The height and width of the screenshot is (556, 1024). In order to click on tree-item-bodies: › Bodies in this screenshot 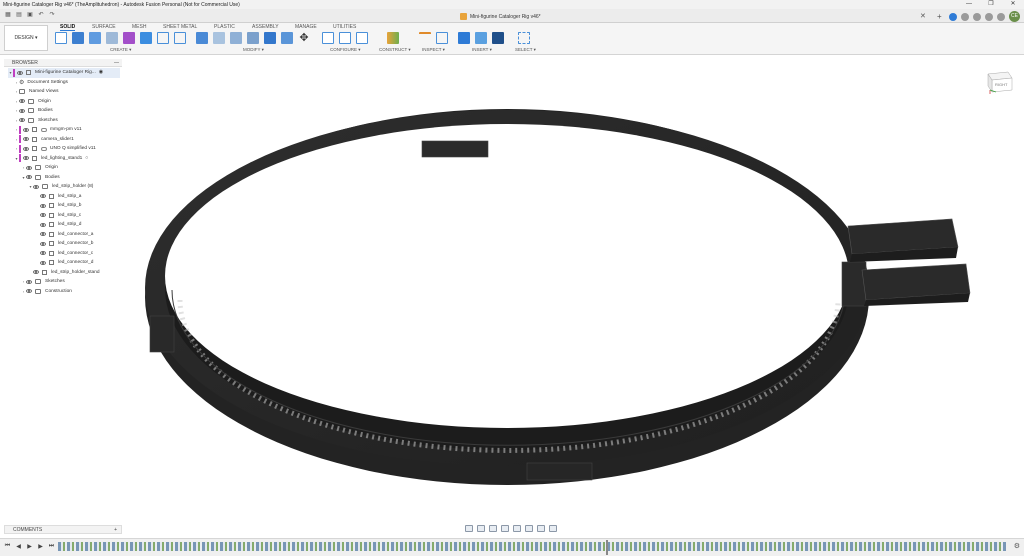, I will do `click(33, 111)`.